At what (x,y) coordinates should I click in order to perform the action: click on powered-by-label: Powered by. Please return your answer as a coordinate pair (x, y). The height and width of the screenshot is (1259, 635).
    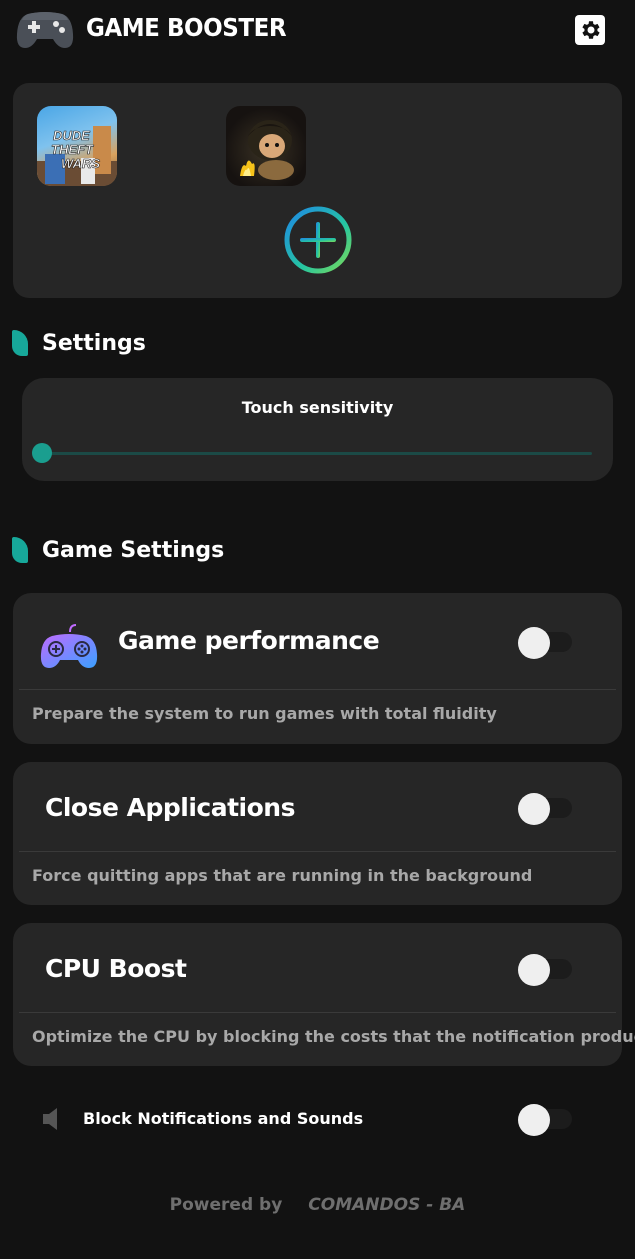
    Looking at the image, I should click on (226, 1205).